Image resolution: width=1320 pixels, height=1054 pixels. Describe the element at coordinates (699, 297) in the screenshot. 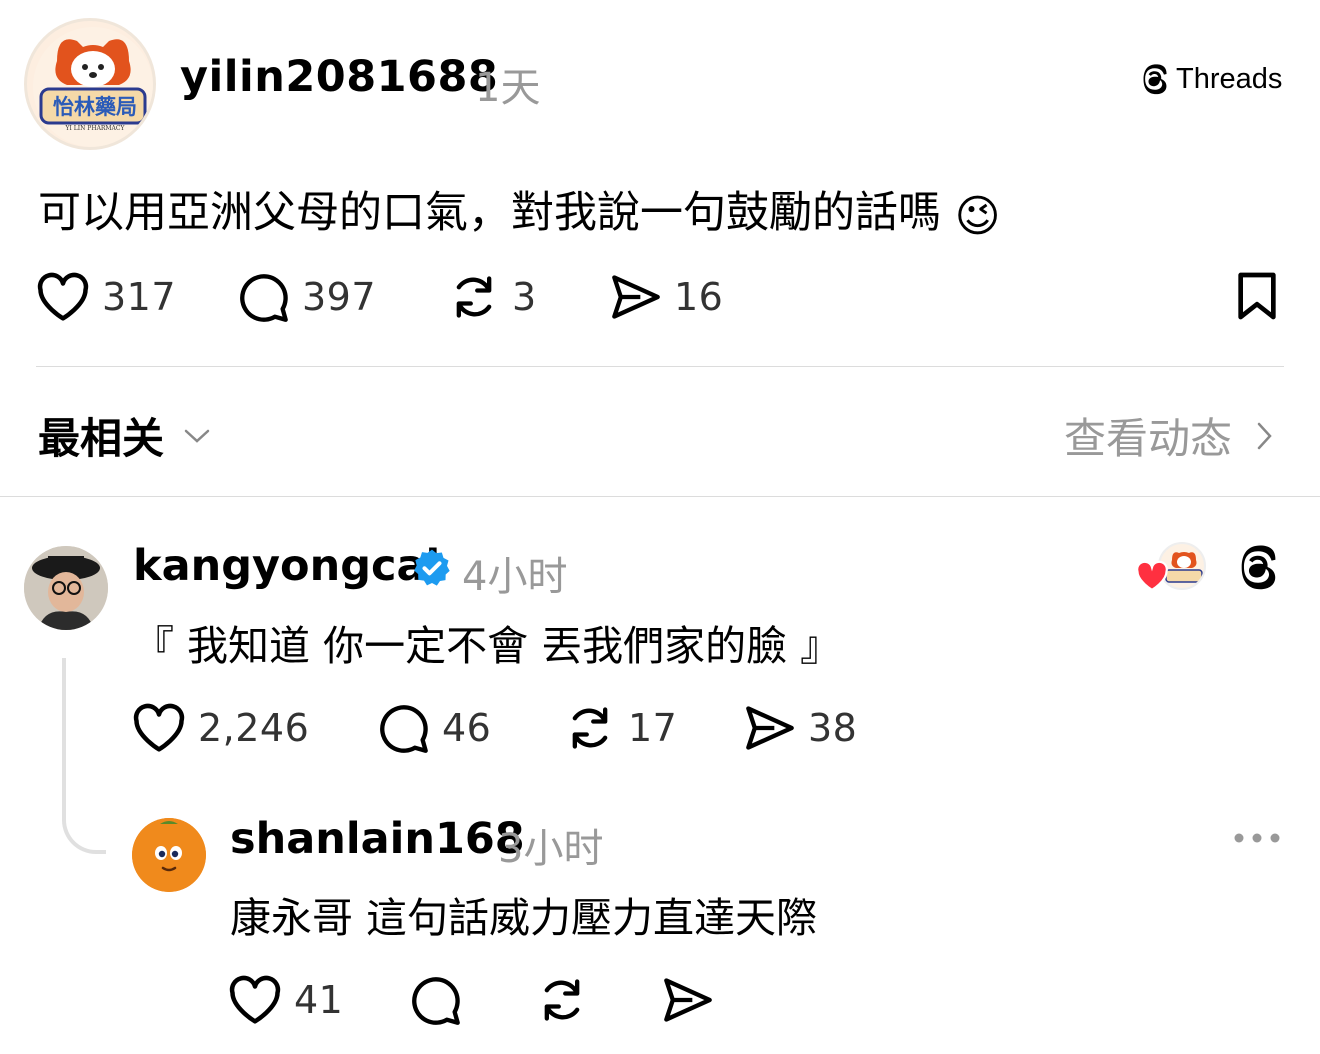

I see `post-share-count: 16` at that location.